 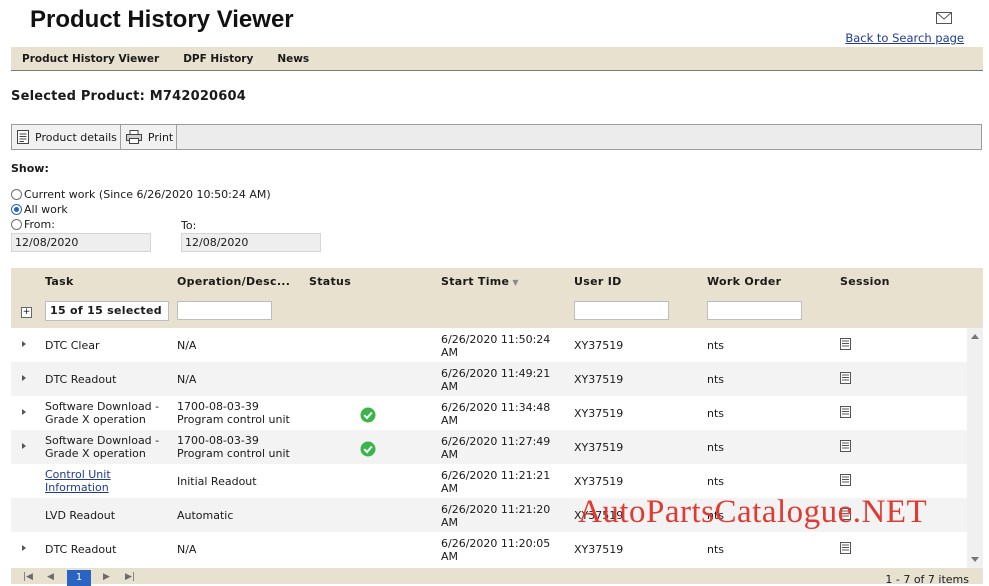 I want to click on operation-filter-input, so click(x=224, y=310).